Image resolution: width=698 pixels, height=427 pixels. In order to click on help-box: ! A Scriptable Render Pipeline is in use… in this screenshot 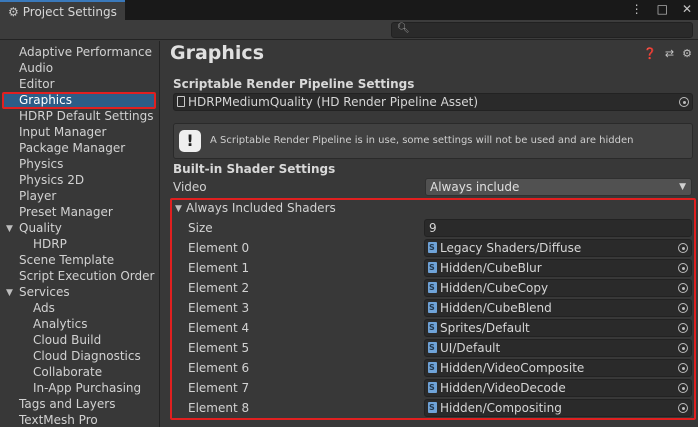, I will do `click(433, 141)`.